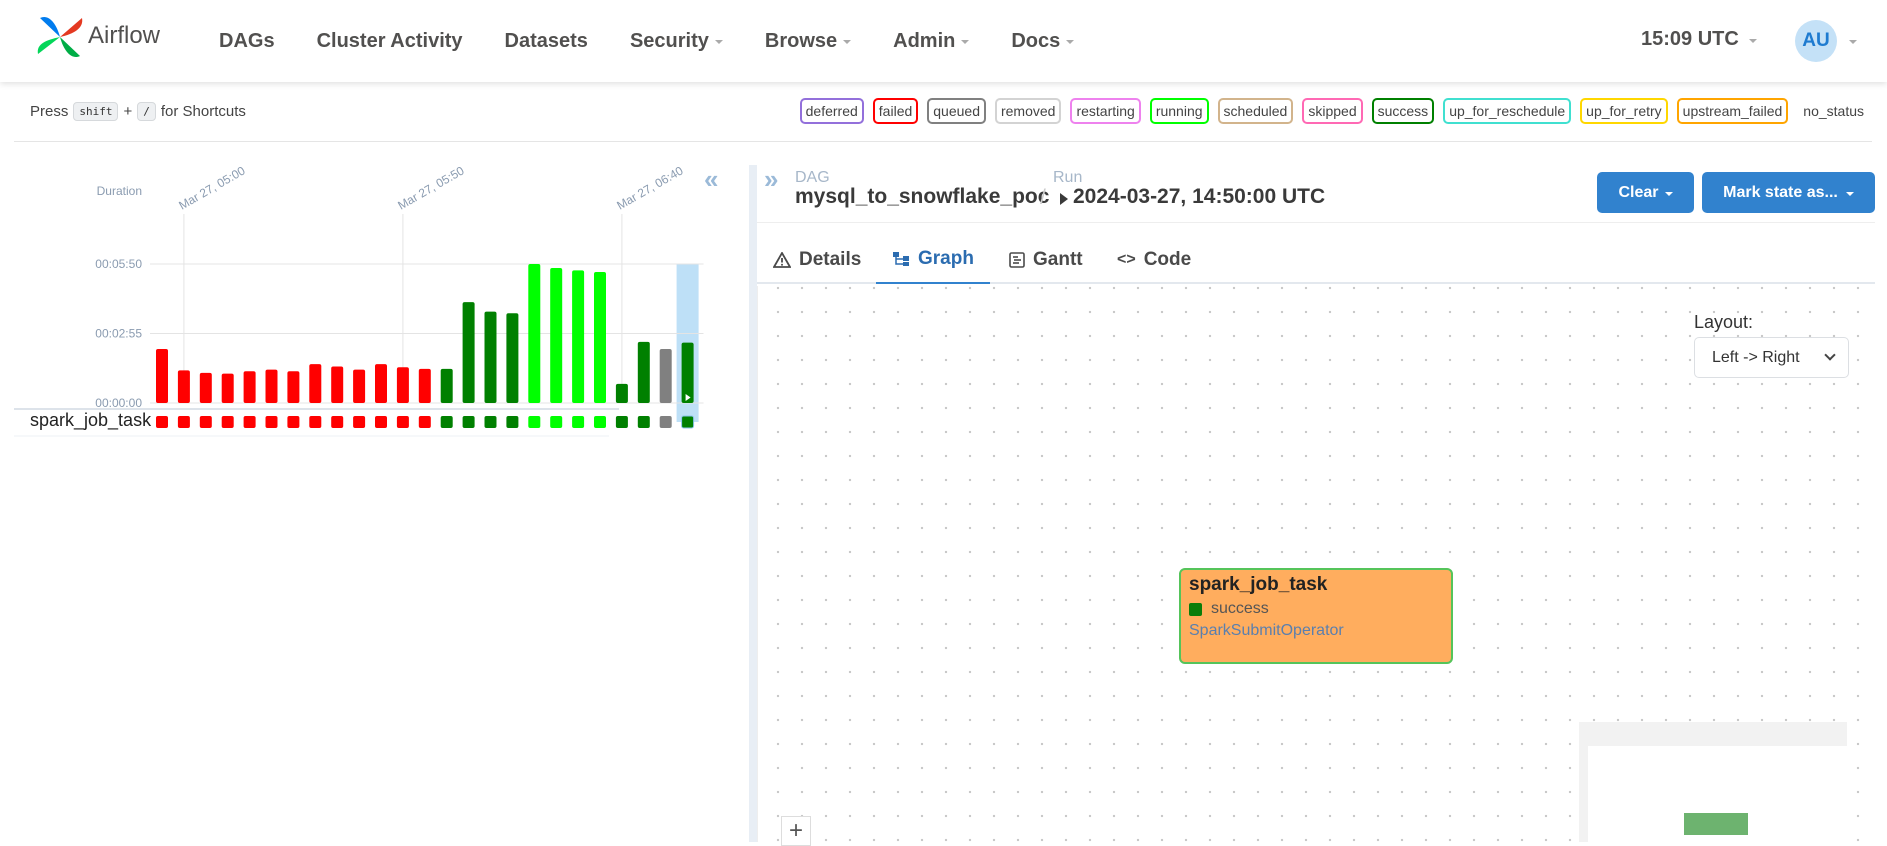  What do you see at coordinates (1756, 357) in the screenshot?
I see `layout-select-value: Left -> Right` at bounding box center [1756, 357].